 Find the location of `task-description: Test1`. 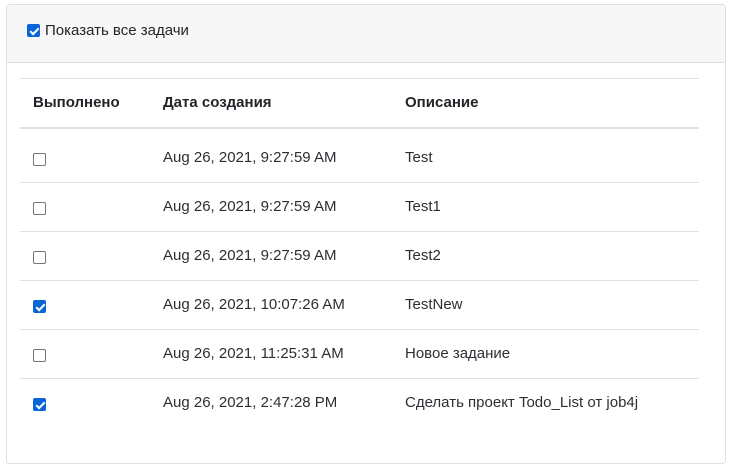

task-description: Test1 is located at coordinates (423, 206).